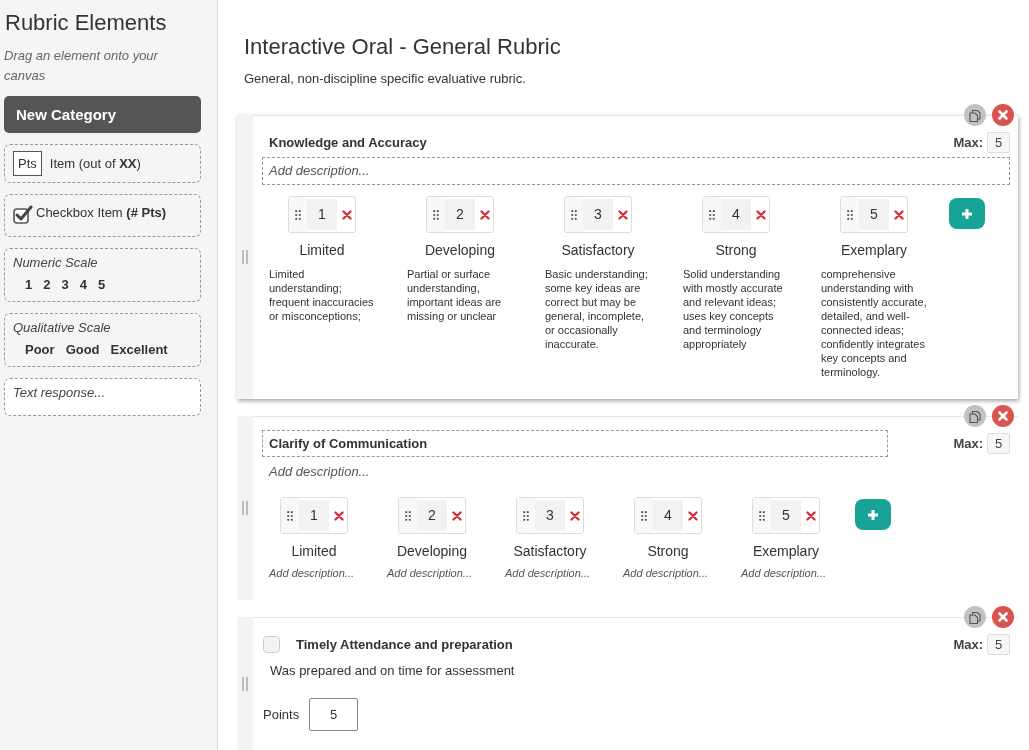  I want to click on scale-value: Poor, so click(40, 350).